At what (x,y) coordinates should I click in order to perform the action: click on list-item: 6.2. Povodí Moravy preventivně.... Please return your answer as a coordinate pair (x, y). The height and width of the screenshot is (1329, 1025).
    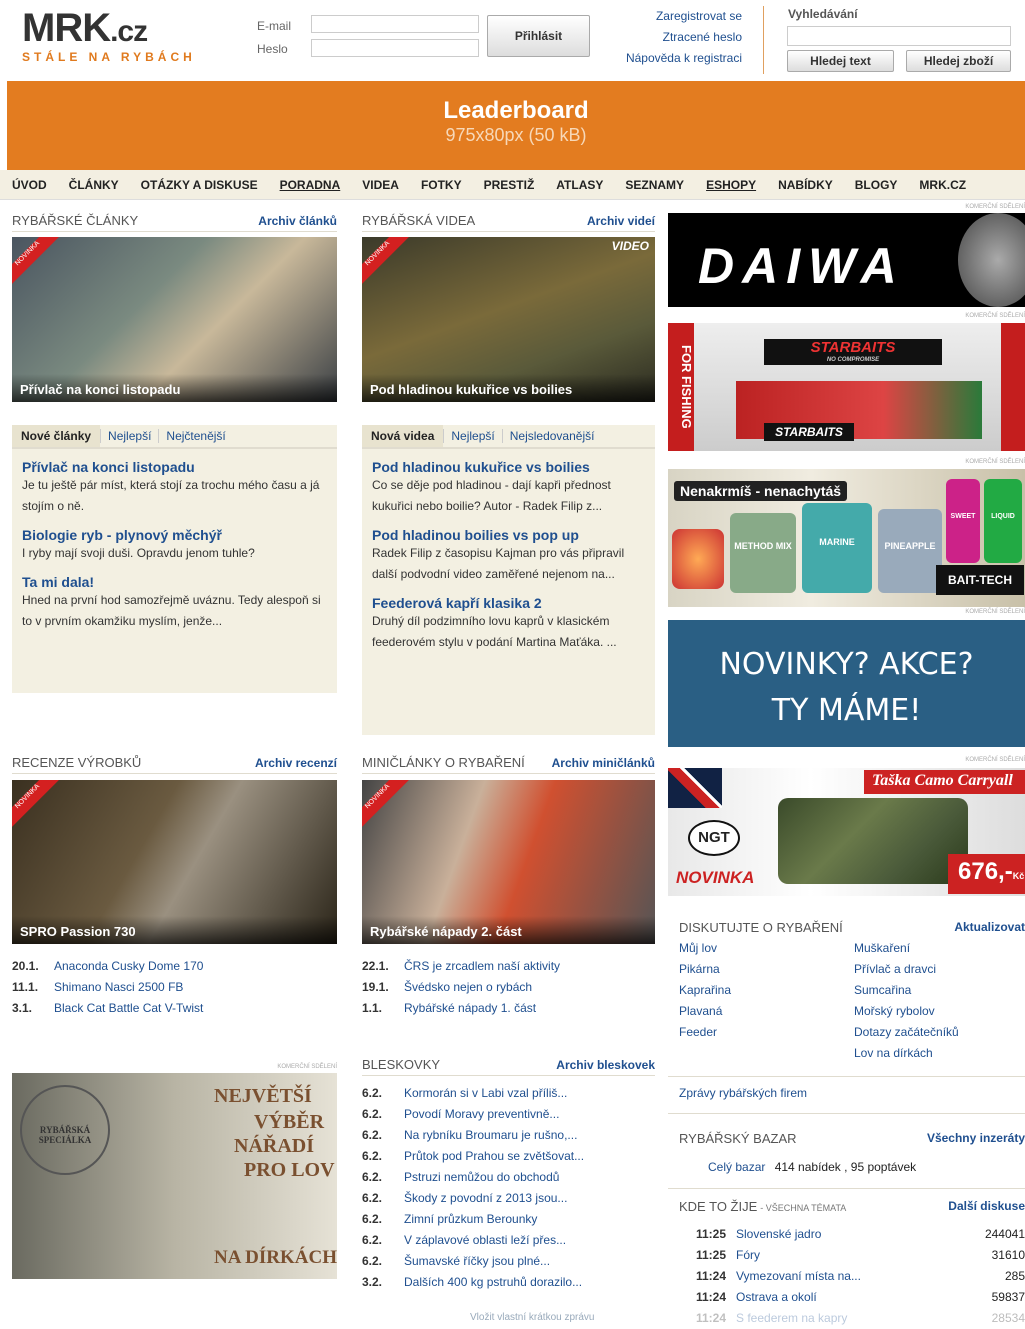
    Looking at the image, I should click on (508, 1114).